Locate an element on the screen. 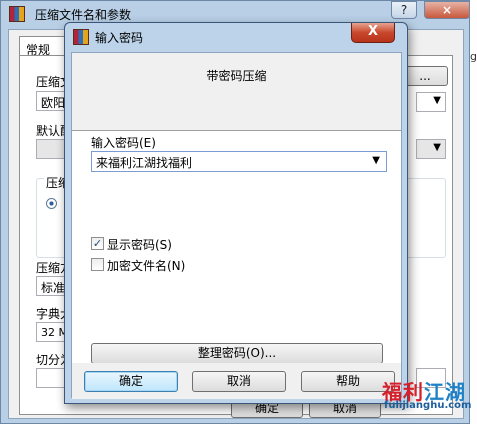  watermark-logo: 福利江湖 fulijianghu.com is located at coordinates (428, 398).